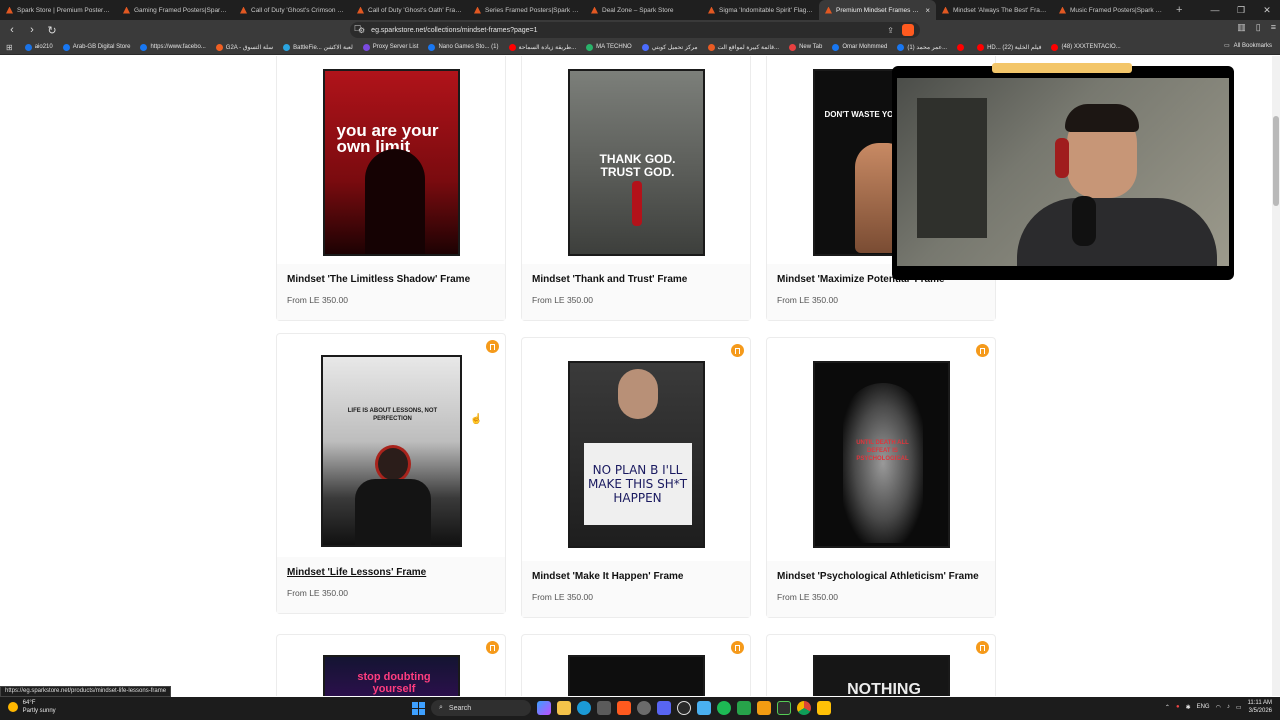 Image resolution: width=1280 pixels, height=720 pixels. What do you see at coordinates (877, 10) in the screenshot?
I see `browser-tab-active: Premium Mindset Frames & M... ×` at bounding box center [877, 10].